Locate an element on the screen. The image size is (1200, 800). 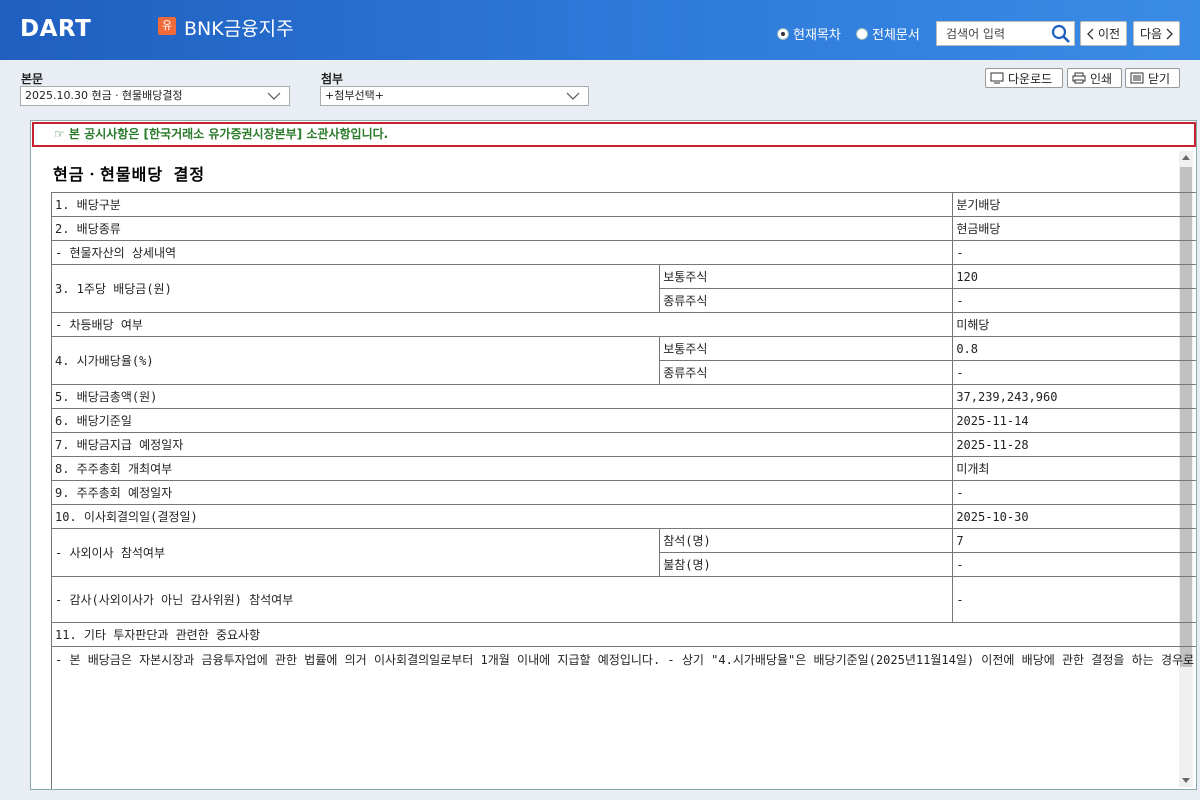
body-label: 본문 is located at coordinates (32, 79).